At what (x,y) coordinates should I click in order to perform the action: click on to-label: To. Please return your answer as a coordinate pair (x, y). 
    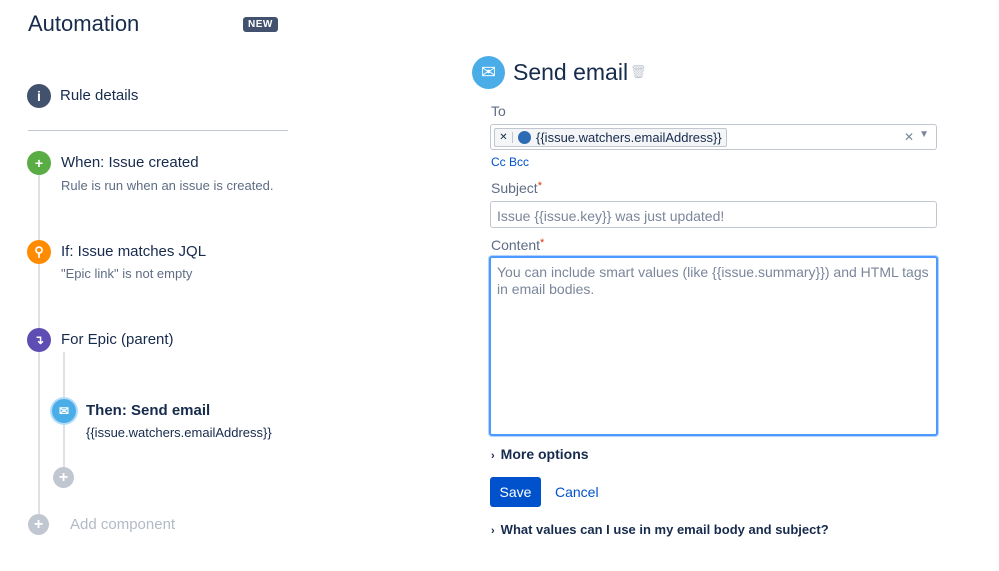
    Looking at the image, I should click on (498, 111).